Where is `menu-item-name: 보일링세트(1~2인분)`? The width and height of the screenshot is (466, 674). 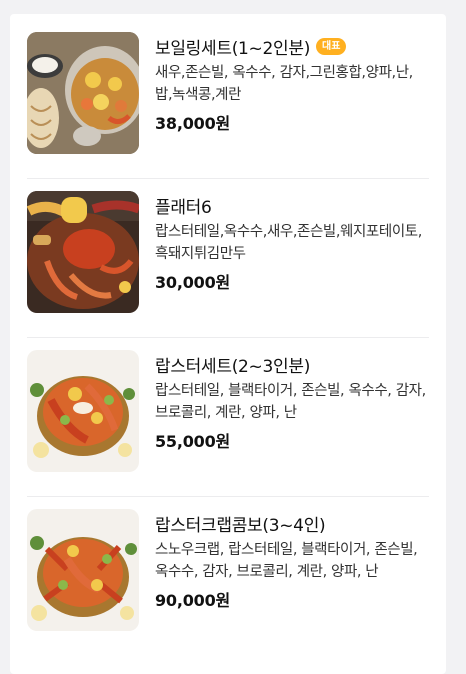 menu-item-name: 보일링세트(1~2인분) is located at coordinates (233, 48).